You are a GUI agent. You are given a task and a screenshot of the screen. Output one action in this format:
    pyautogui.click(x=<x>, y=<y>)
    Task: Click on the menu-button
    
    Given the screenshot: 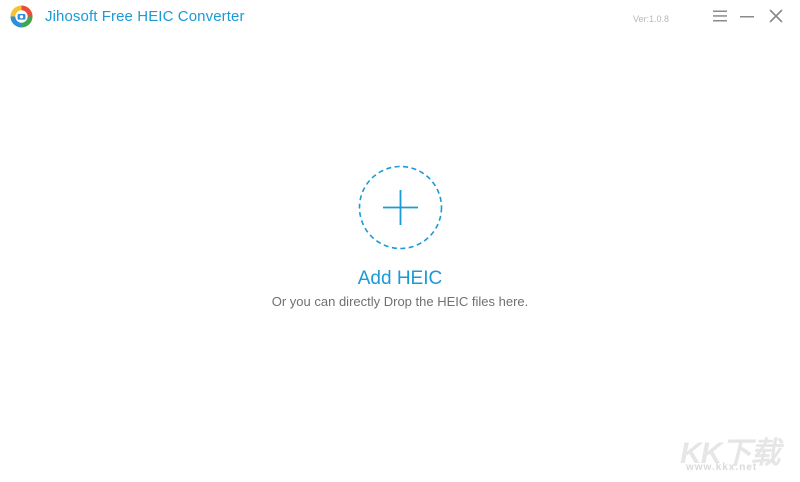 What is the action you would take?
    pyautogui.click(x=720, y=16)
    